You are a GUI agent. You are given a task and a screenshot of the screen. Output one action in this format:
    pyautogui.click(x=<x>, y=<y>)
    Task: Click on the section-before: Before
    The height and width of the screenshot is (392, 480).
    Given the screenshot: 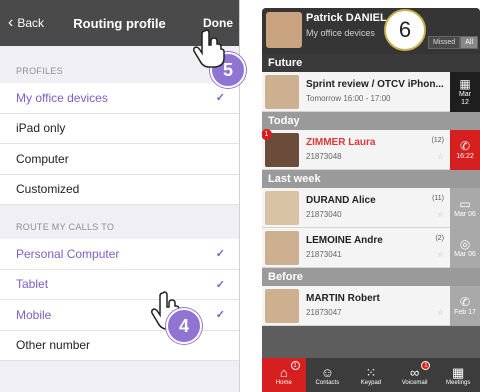 What is the action you would take?
    pyautogui.click(x=371, y=277)
    